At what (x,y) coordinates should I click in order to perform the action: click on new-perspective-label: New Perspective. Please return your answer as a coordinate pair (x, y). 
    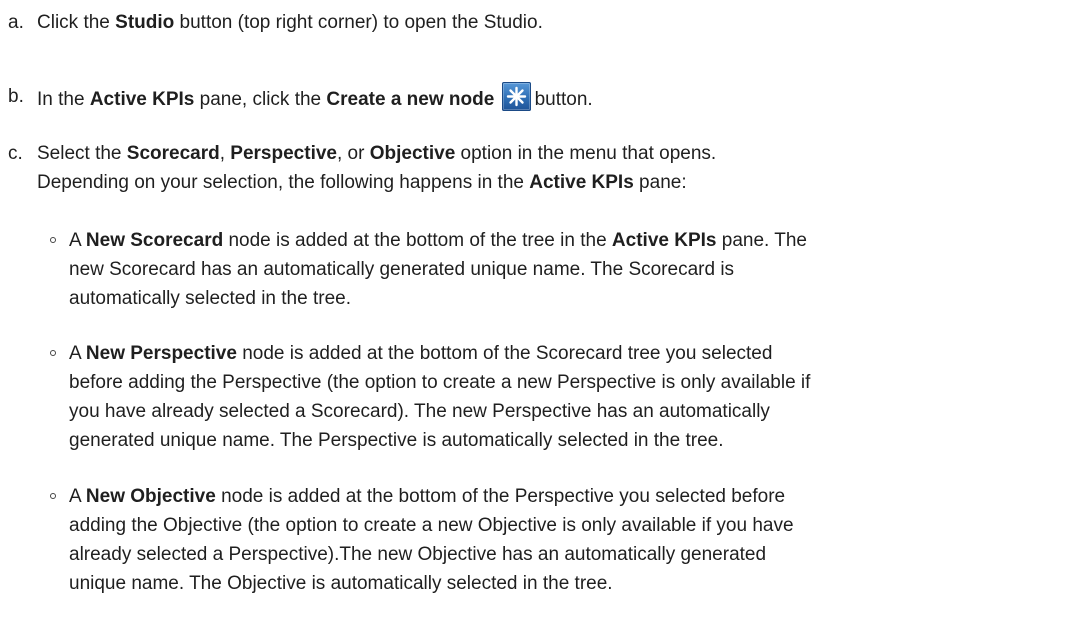
    Looking at the image, I should click on (161, 353).